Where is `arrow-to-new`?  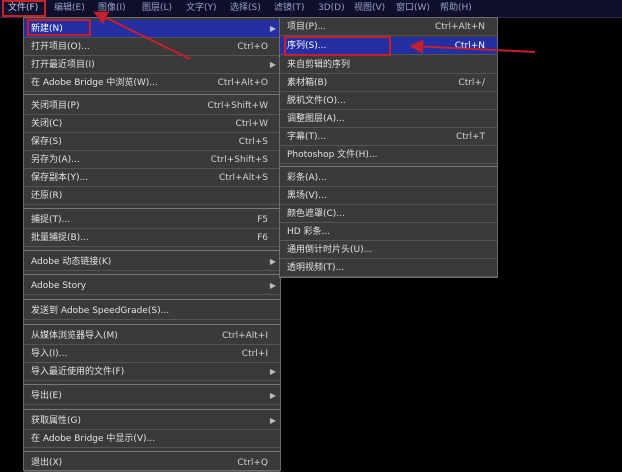 arrow-to-new is located at coordinates (142, 35).